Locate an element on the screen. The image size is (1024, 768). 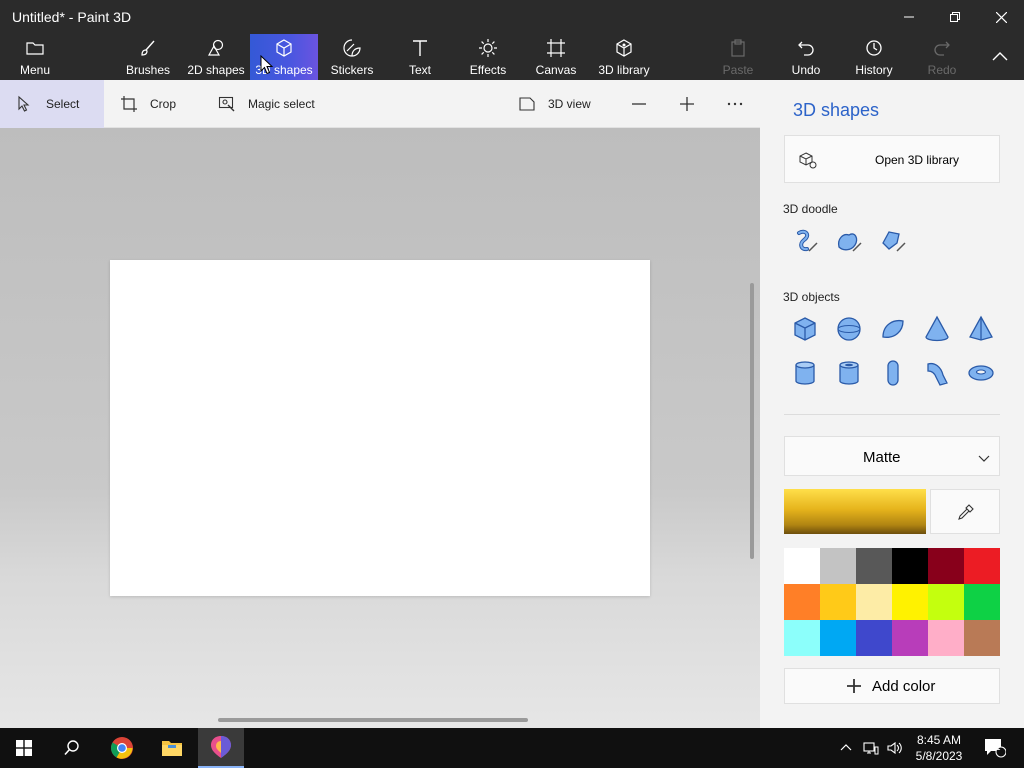
soft-edge-doodle-button is located at coordinates (849, 241).